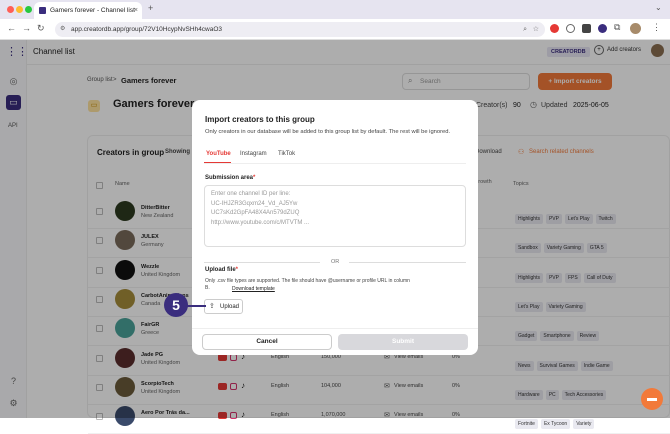 This screenshot has width=670, height=434. What do you see at coordinates (286, 154) in the screenshot?
I see `tab-tiktok: TikTok` at bounding box center [286, 154].